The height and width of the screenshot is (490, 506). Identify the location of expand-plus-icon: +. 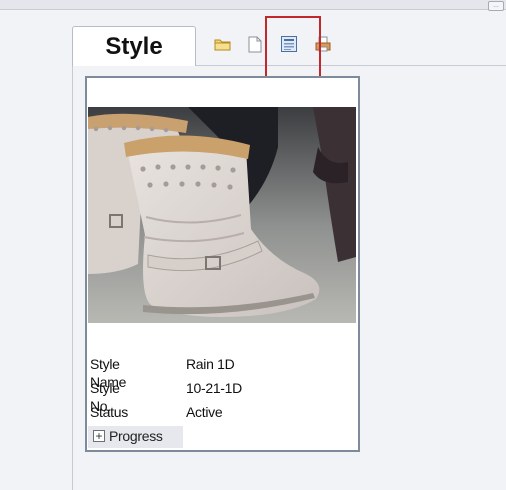
(99, 436).